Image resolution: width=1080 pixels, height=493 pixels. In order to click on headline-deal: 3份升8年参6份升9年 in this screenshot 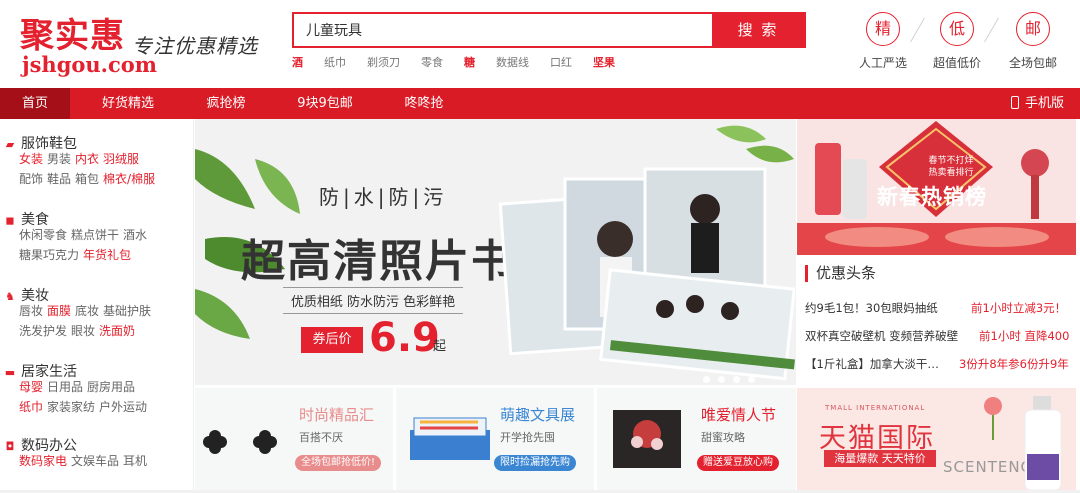, I will do `click(1014, 364)`.